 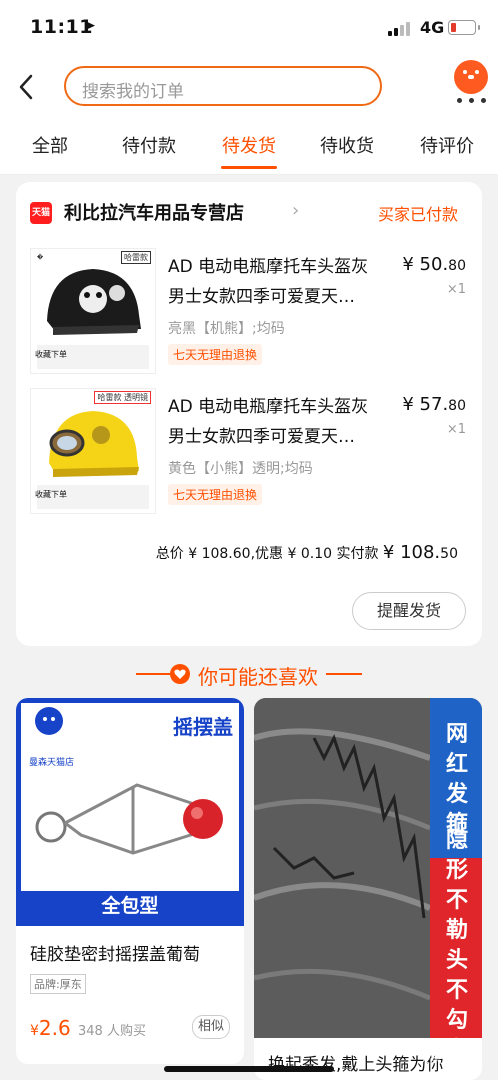 I want to click on tmall-badge-icon: 天猫, so click(x=41, y=213).